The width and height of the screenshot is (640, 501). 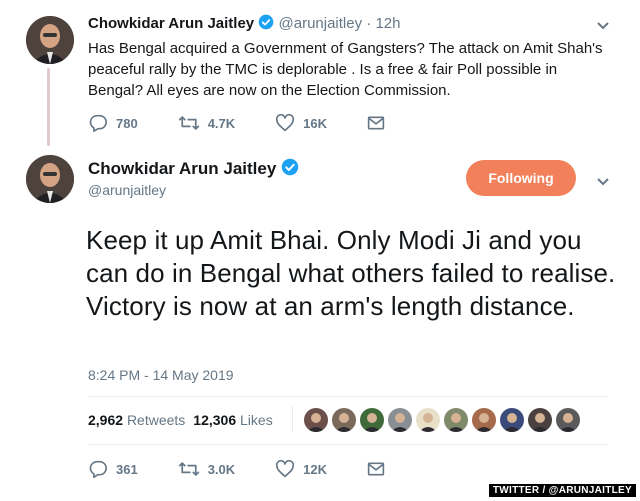 What do you see at coordinates (127, 123) in the screenshot?
I see `reply-count: 780` at bounding box center [127, 123].